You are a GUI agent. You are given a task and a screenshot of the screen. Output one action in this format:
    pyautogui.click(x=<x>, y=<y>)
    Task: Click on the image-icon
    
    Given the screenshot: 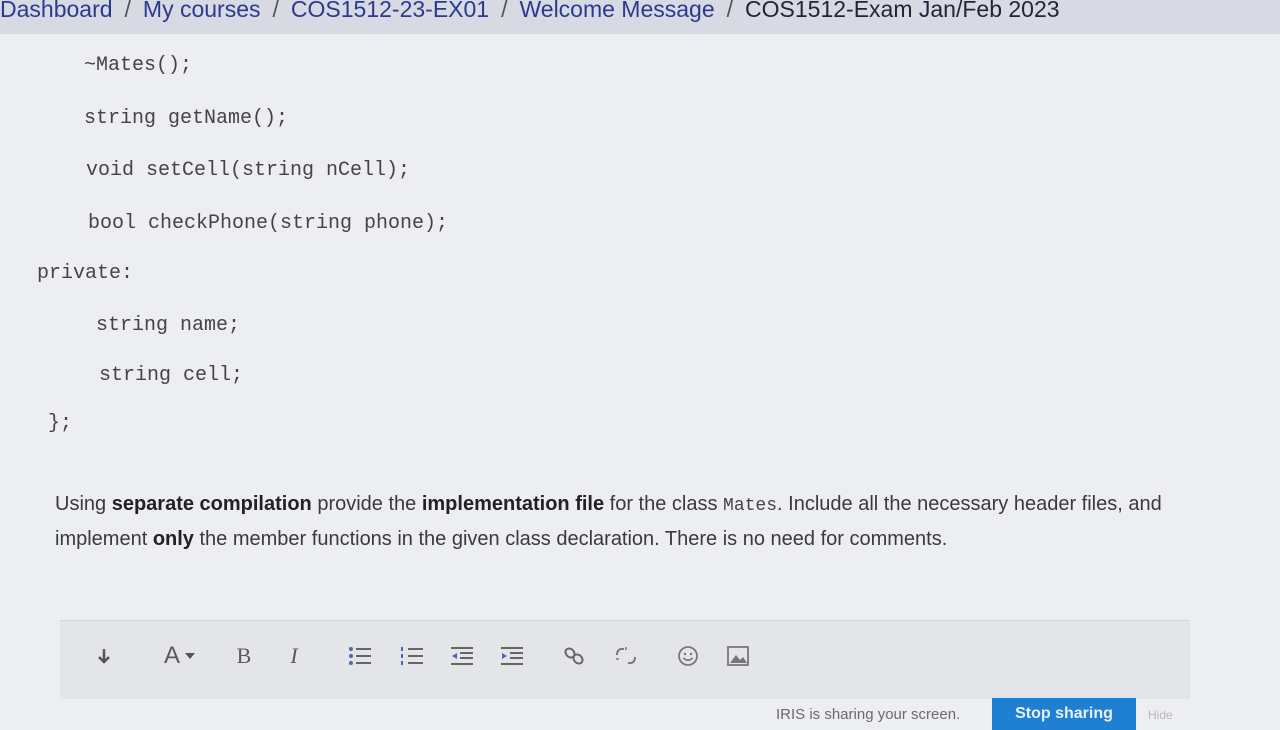 What is the action you would take?
    pyautogui.click(x=738, y=656)
    